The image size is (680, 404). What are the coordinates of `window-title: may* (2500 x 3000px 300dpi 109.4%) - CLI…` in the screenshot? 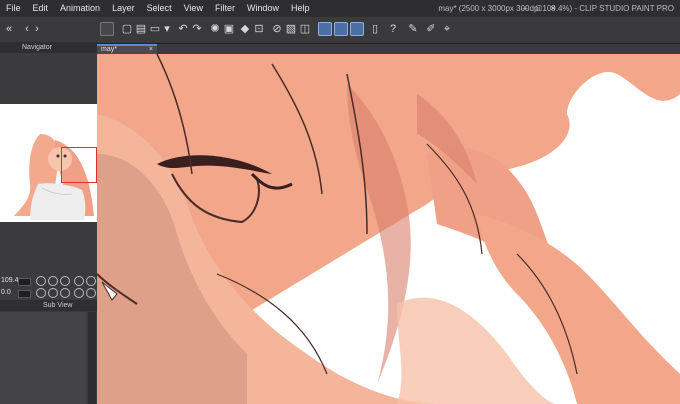 It's located at (556, 8).